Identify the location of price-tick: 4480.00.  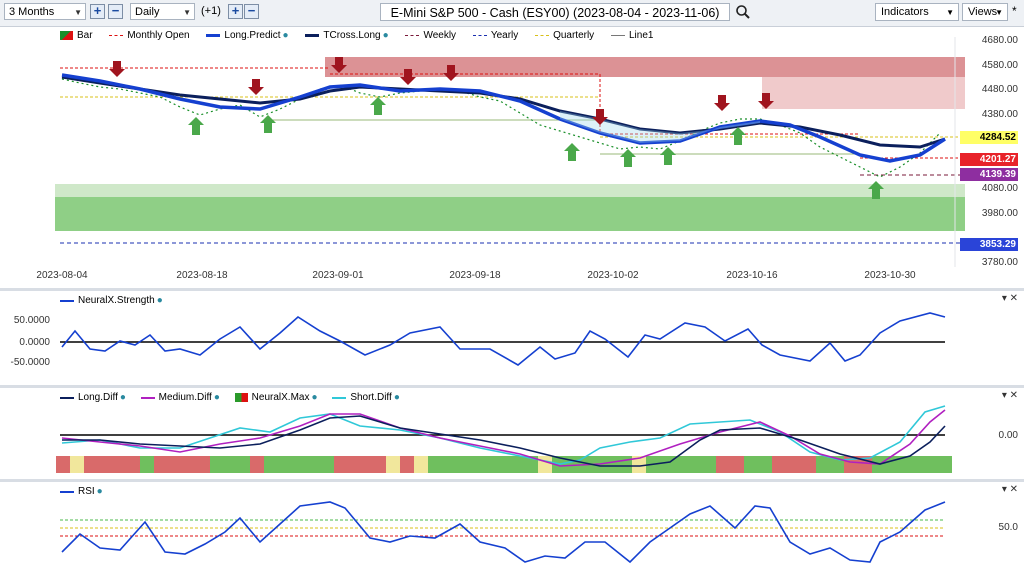
(999, 89).